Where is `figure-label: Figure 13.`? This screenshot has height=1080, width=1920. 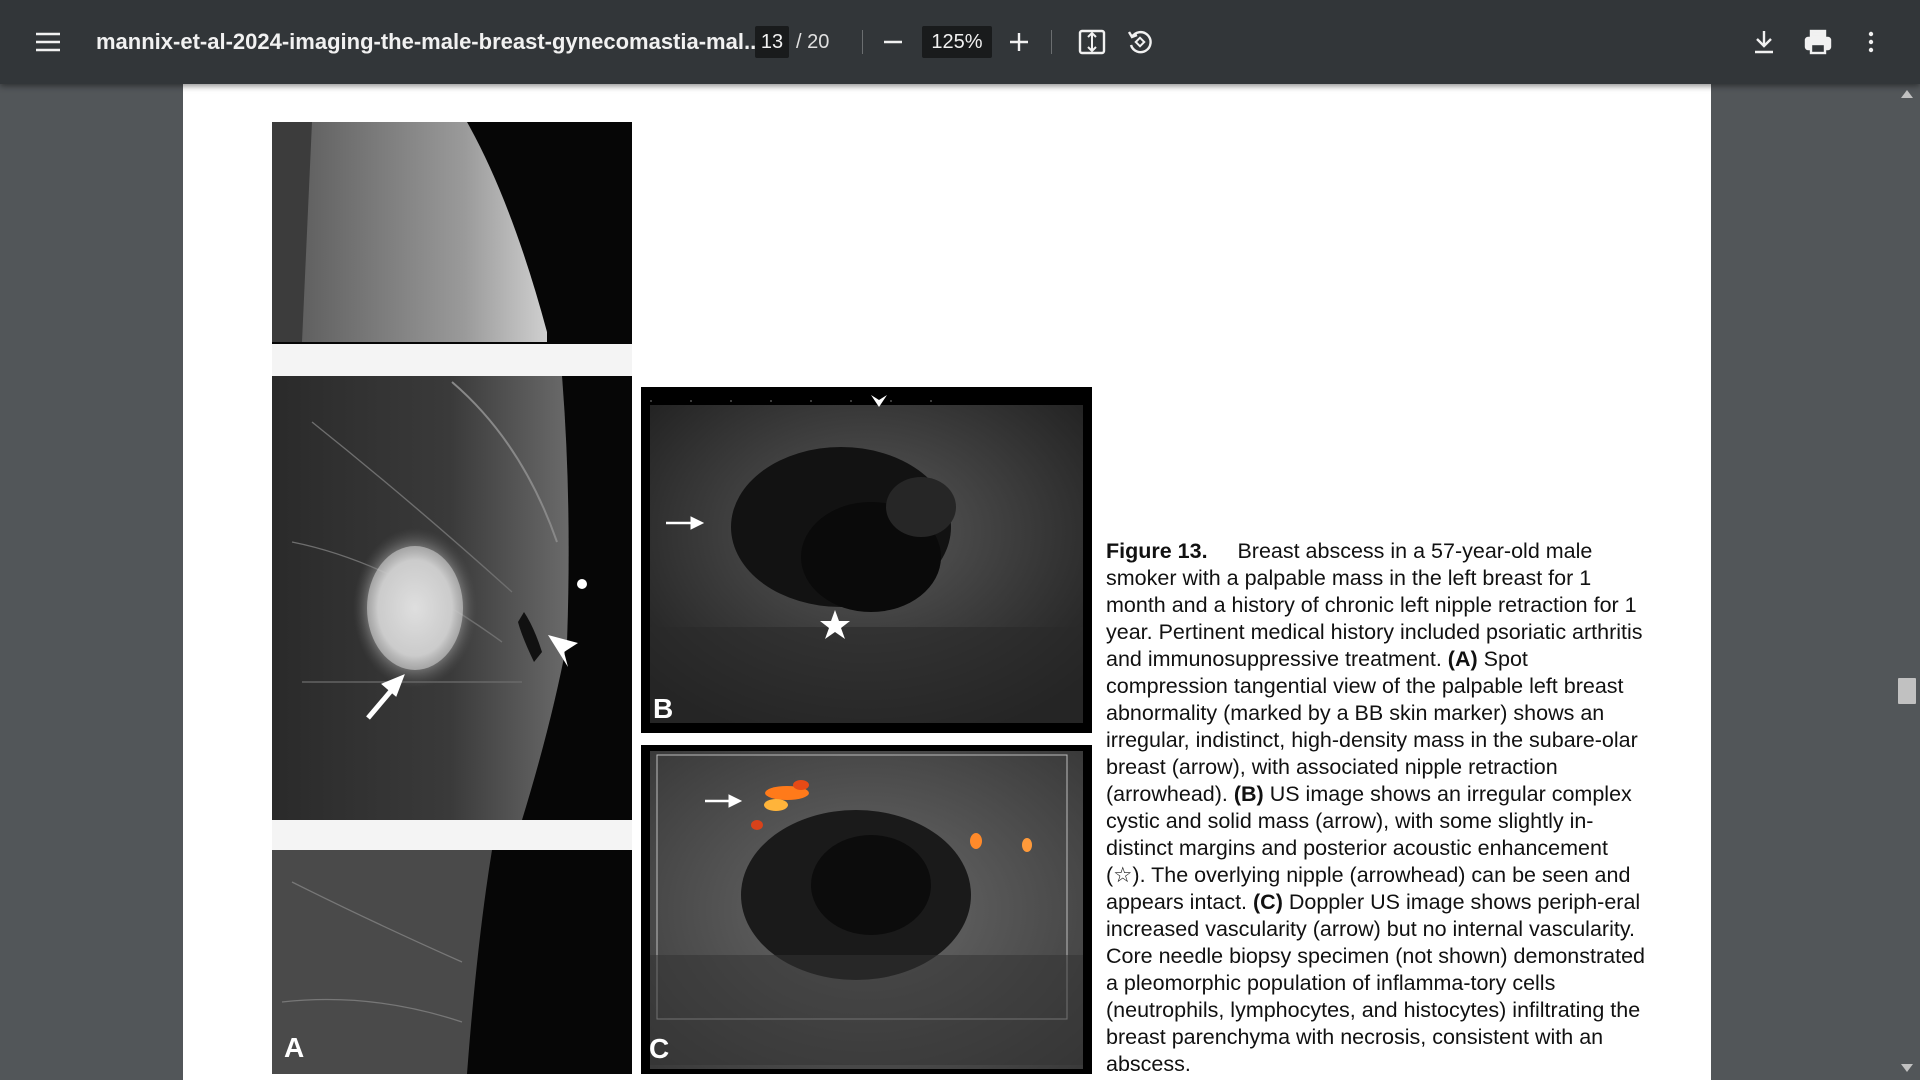 figure-label: Figure 13. is located at coordinates (1157, 551).